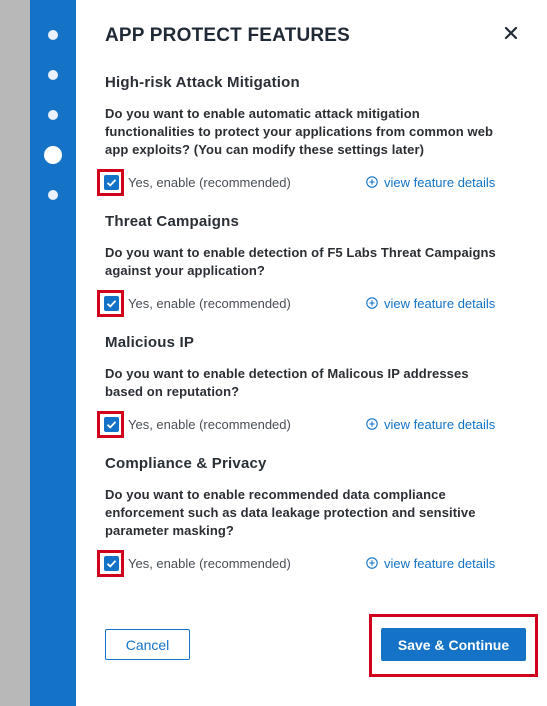 The height and width of the screenshot is (706, 547). What do you see at coordinates (202, 82) in the screenshot?
I see `section-title-high-risk: High-risk Attack Mitigation` at bounding box center [202, 82].